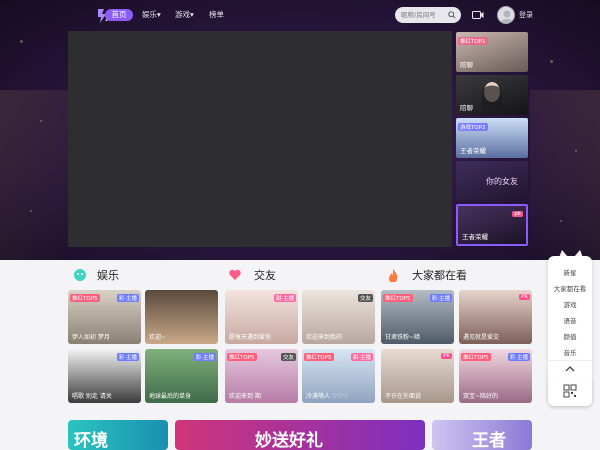 The height and width of the screenshot is (450, 600). Describe the element at coordinates (261, 376) in the screenshot. I see `live-card: 推红TOP5 交友 欢迎来到 期` at that location.